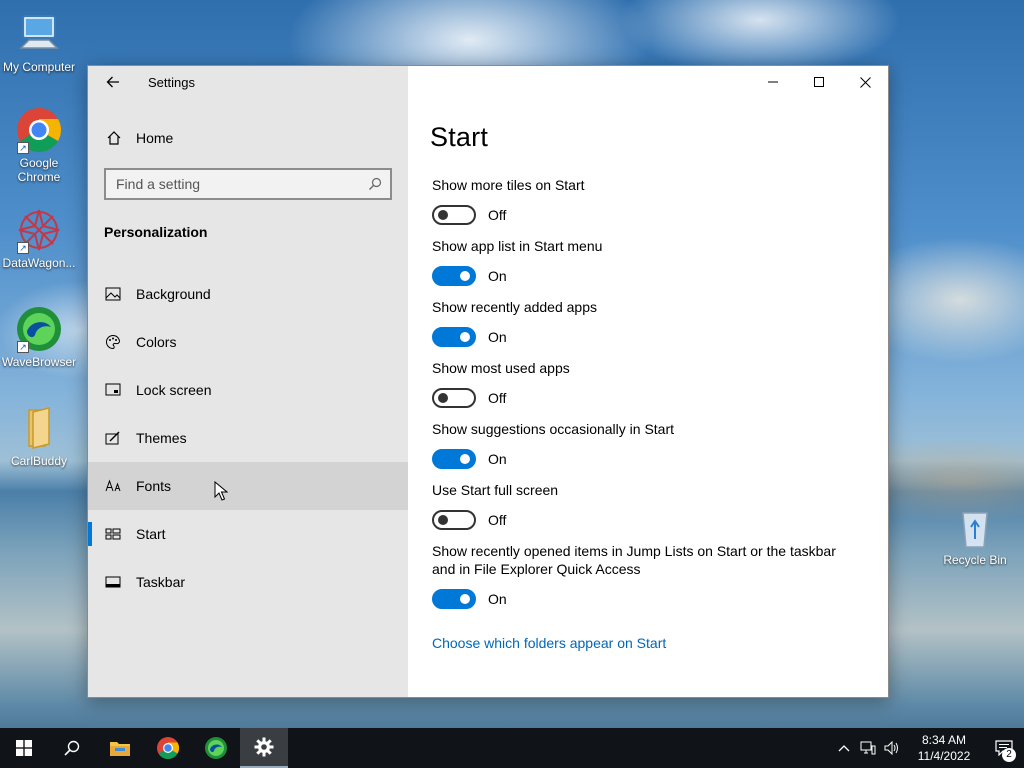 This screenshot has height=768, width=1024. What do you see at coordinates (72, 748) in the screenshot?
I see `search-button` at bounding box center [72, 748].